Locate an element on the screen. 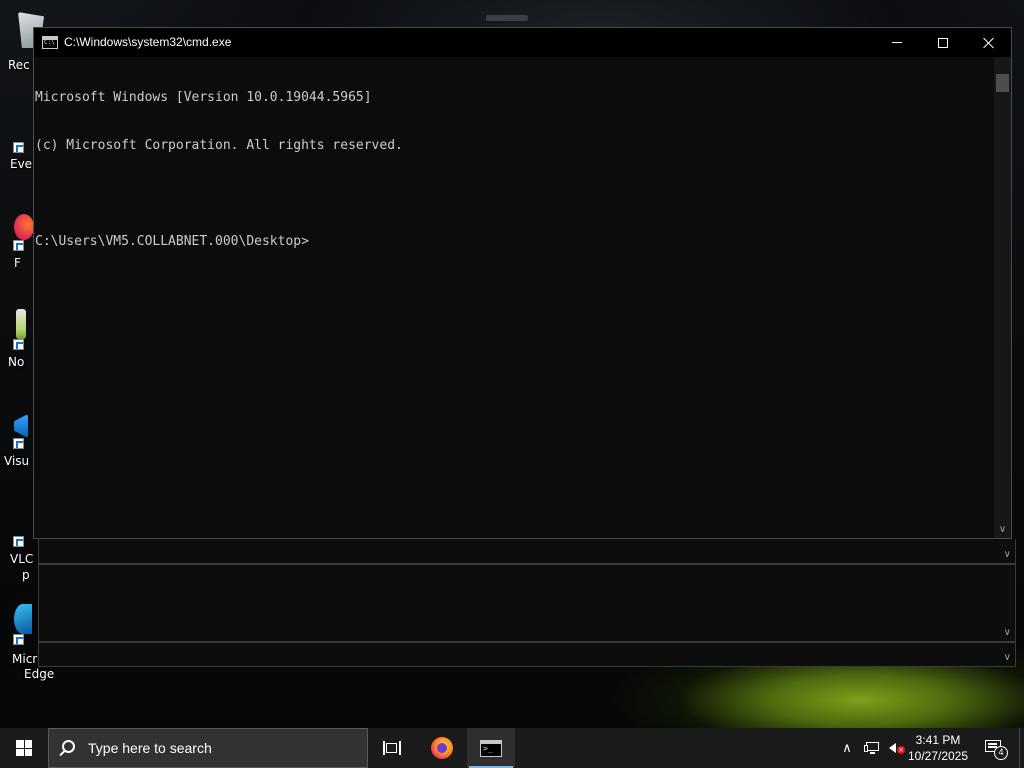 The height and width of the screenshot is (768, 1024). console-prompt: C:\Users\VM5.COLLABNET.000\Desktop> is located at coordinates (514, 242).